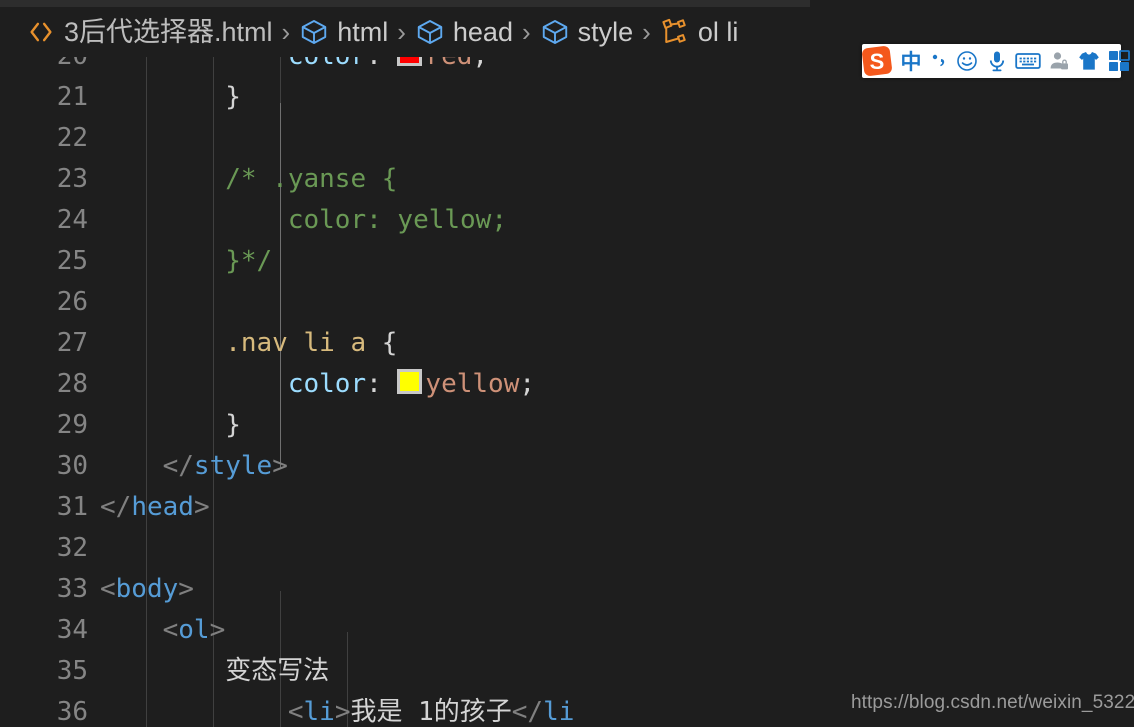 This screenshot has height=727, width=1134. Describe the element at coordinates (967, 61) in the screenshot. I see `emoji-icon` at that location.